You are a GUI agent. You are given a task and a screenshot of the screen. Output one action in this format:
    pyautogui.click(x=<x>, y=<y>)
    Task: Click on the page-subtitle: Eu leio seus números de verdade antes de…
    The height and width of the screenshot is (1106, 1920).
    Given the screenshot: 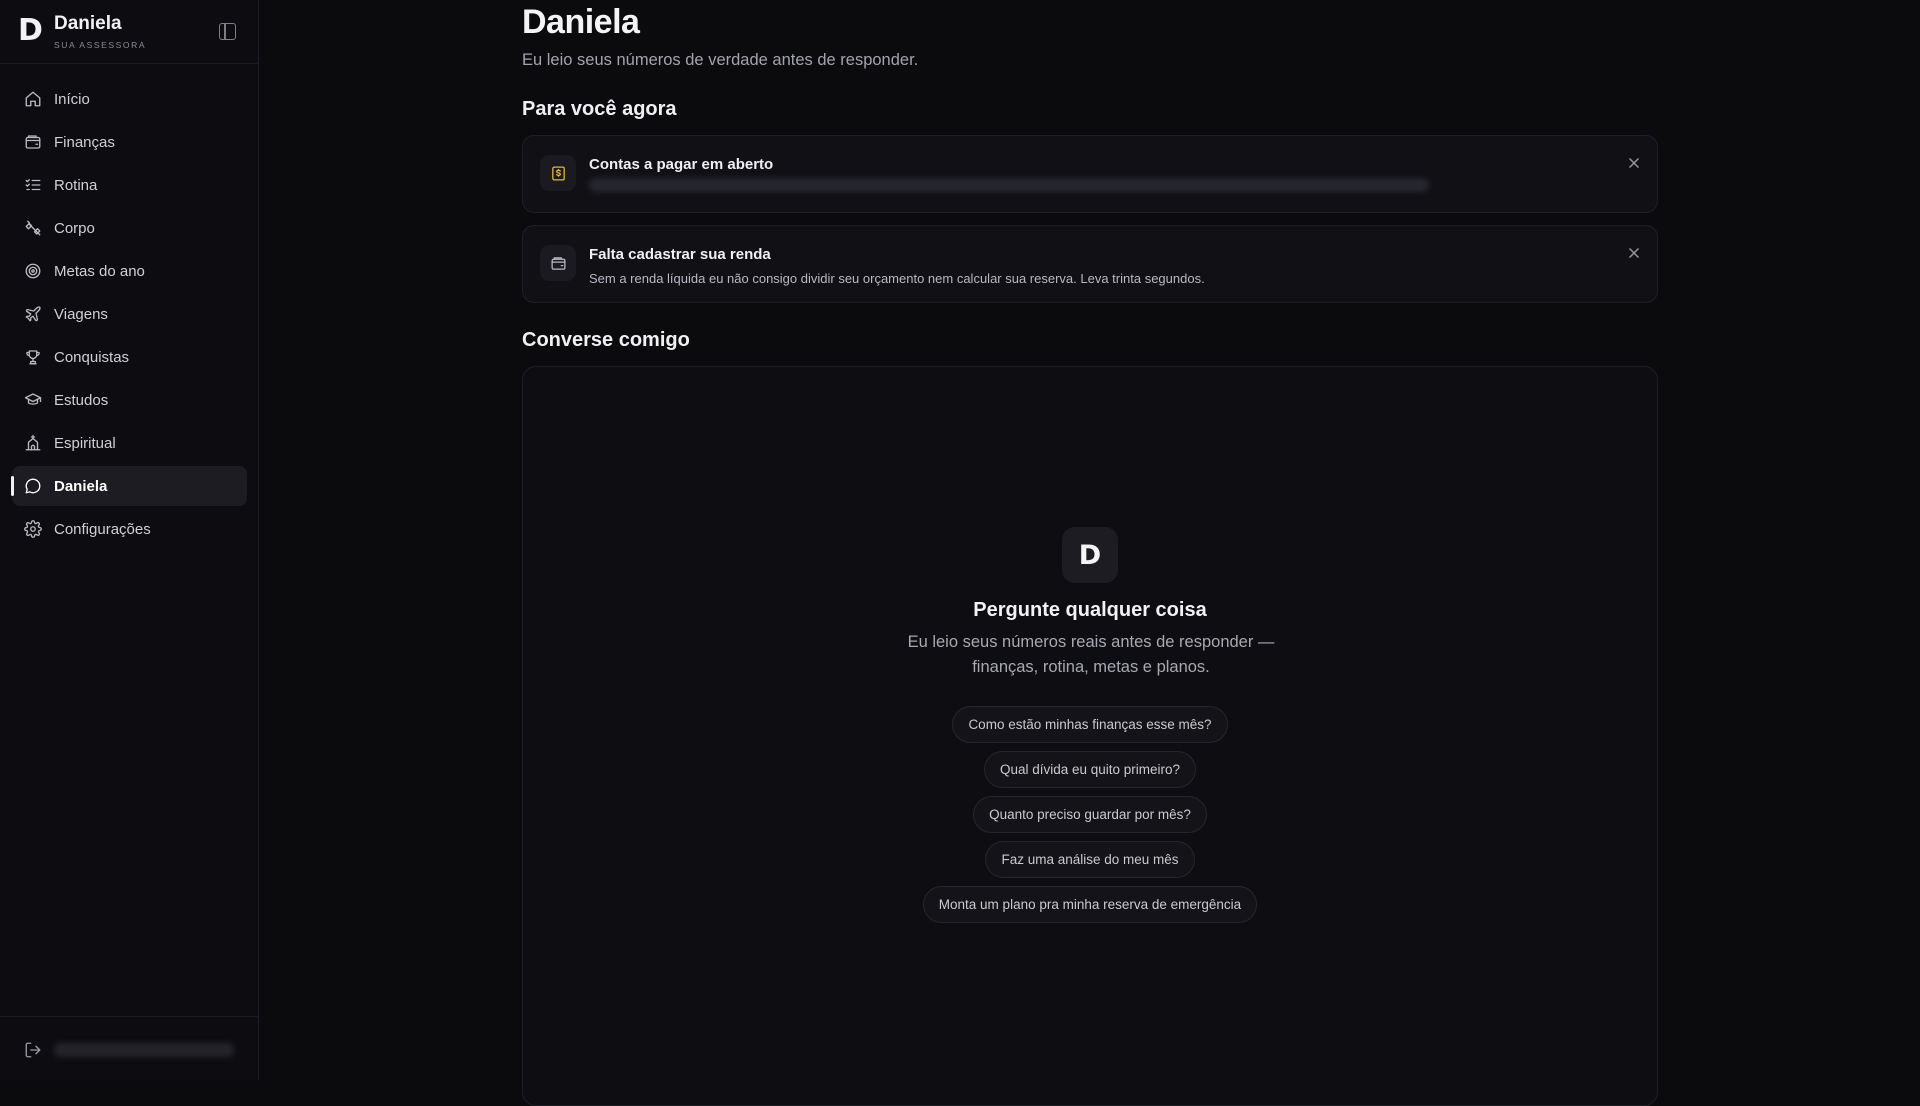 What is the action you would take?
    pyautogui.click(x=720, y=60)
    